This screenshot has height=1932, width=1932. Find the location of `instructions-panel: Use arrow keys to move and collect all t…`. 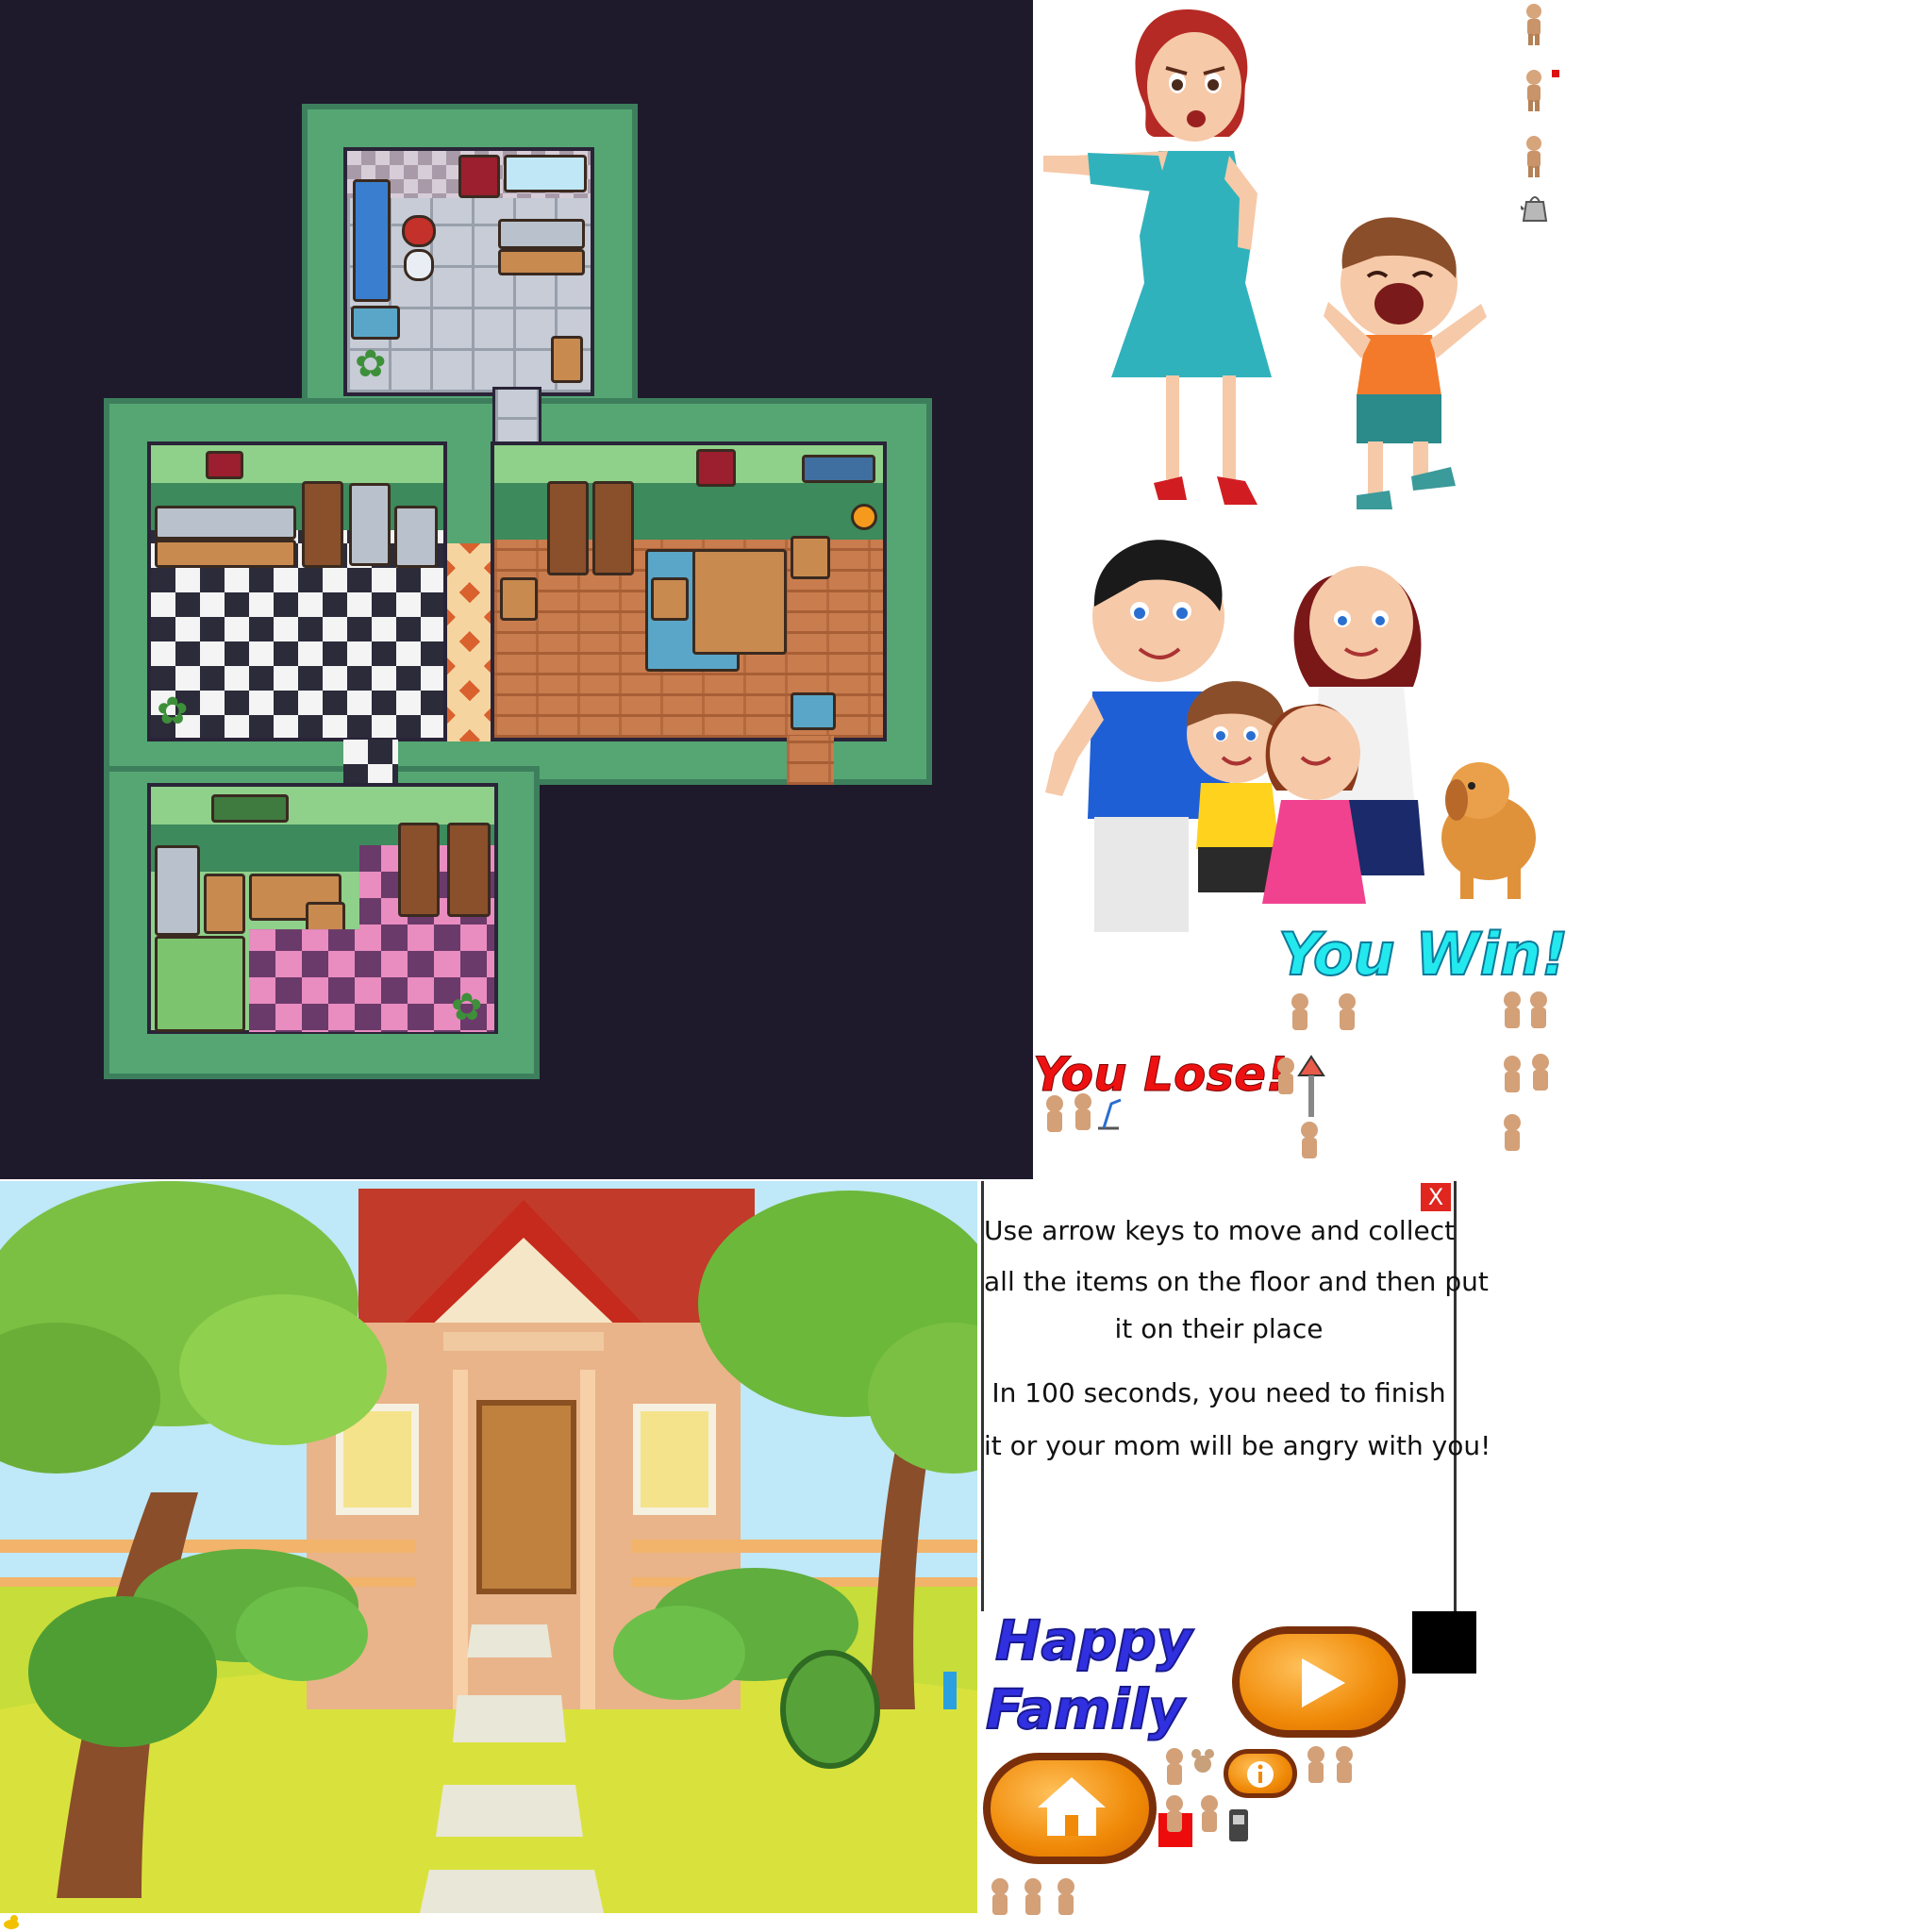

instructions-panel: Use arrow keys to move and collect all t… is located at coordinates (1236, 1396).